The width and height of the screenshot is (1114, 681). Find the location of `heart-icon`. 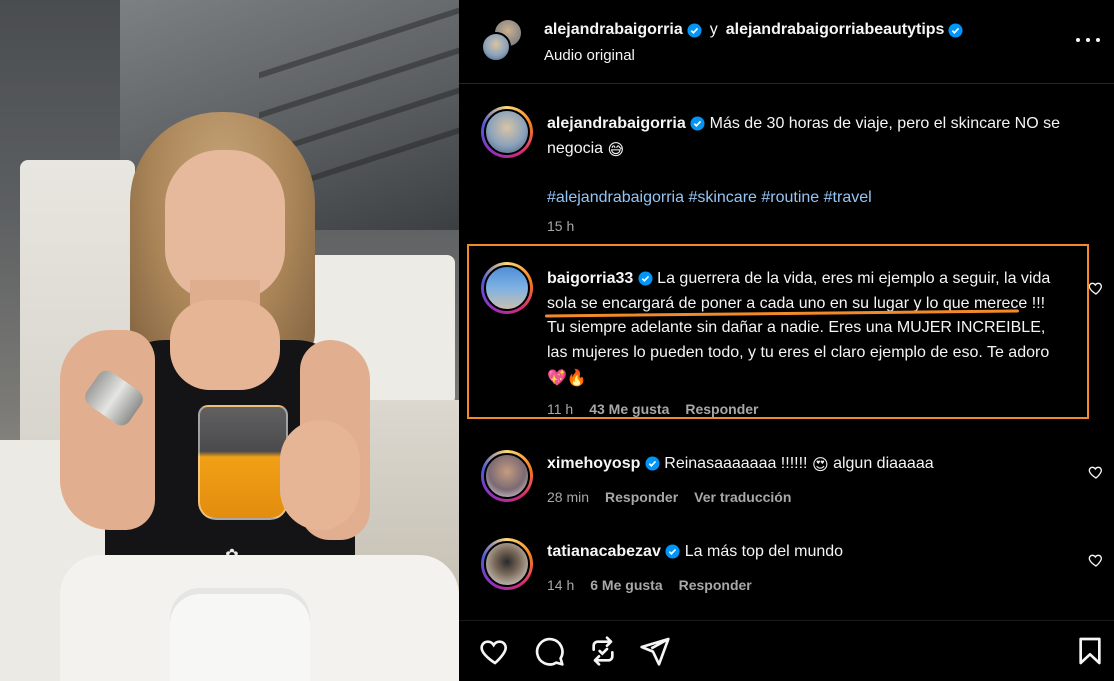

heart-icon is located at coordinates (495, 651).